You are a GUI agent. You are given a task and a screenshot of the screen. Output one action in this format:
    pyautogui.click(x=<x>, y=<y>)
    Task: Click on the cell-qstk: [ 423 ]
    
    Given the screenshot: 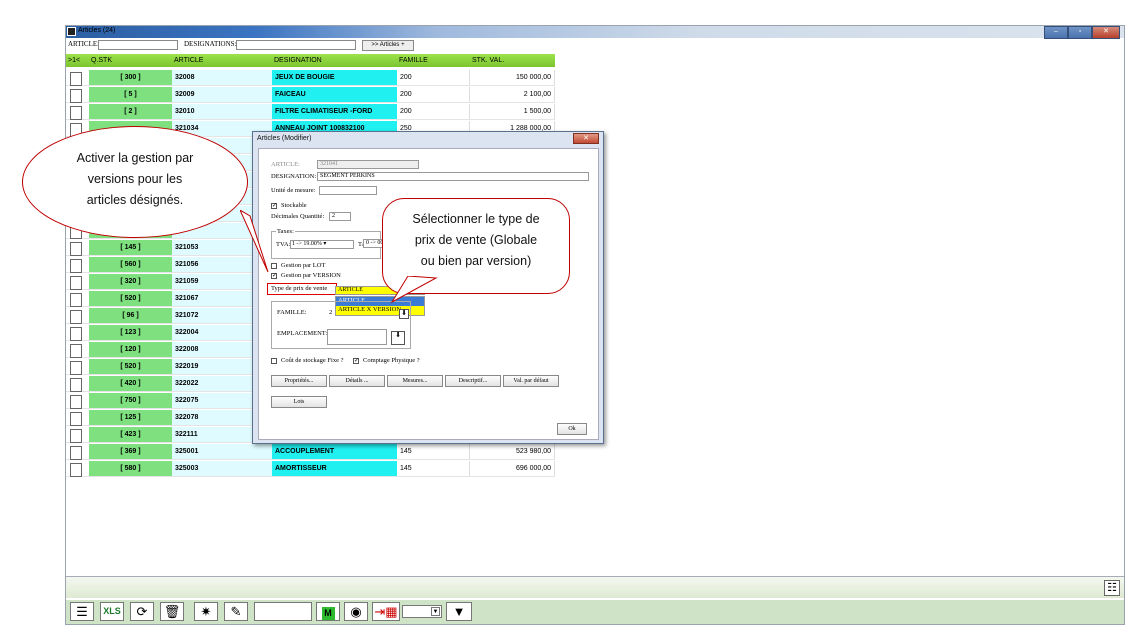 What is the action you would take?
    pyautogui.click(x=130, y=435)
    